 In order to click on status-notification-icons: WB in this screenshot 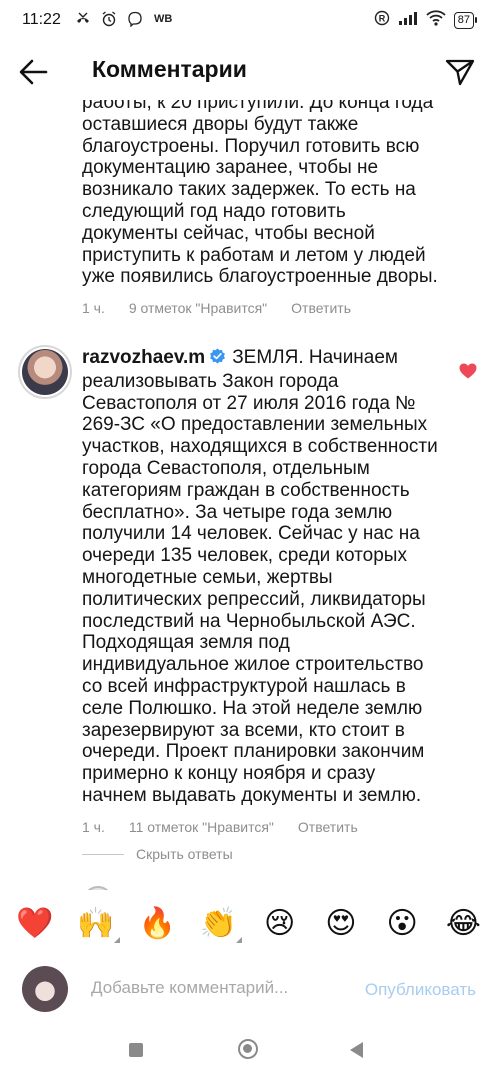, I will do `click(123, 19)`.